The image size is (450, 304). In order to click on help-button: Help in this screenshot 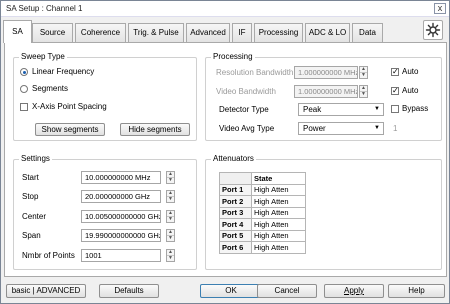, I will do `click(416, 291)`.